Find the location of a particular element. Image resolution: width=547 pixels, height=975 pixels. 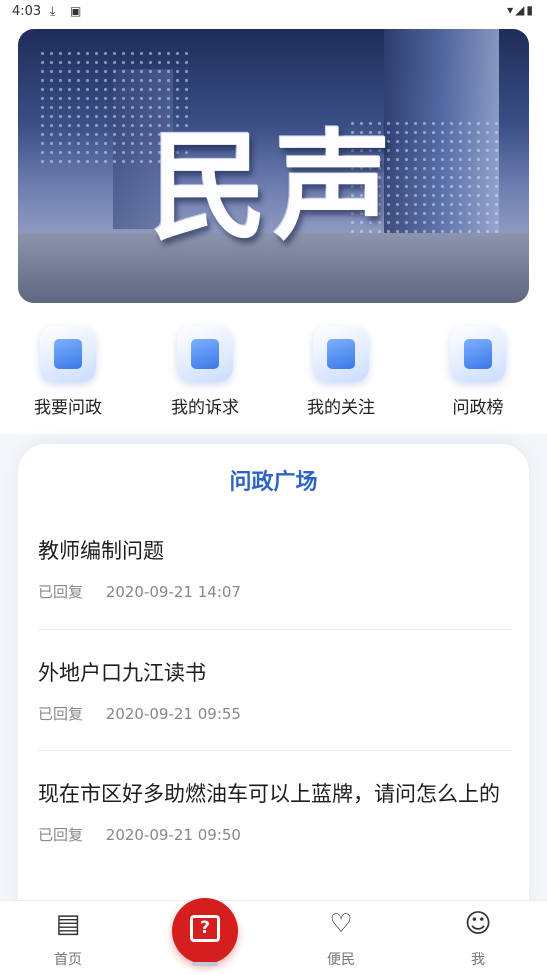

question-meta: 已回复 2020-09-21 14:07 is located at coordinates (275, 591).